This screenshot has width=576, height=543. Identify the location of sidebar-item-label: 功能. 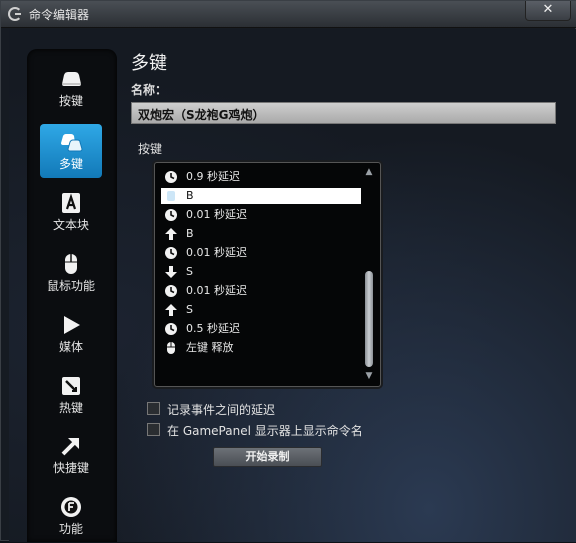
(70, 529).